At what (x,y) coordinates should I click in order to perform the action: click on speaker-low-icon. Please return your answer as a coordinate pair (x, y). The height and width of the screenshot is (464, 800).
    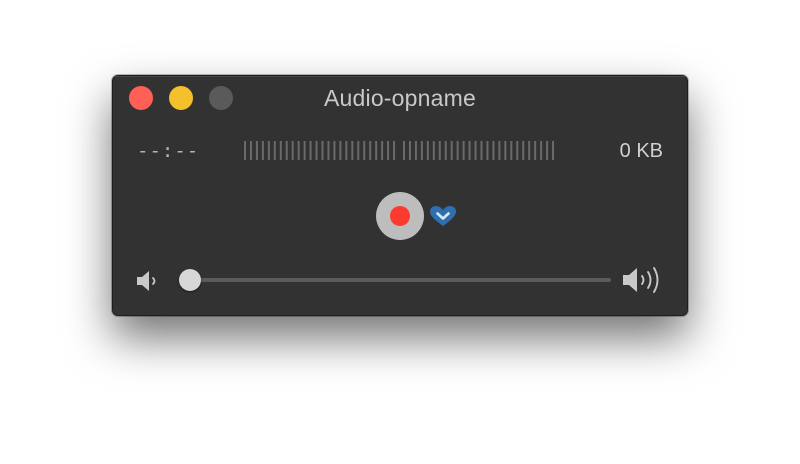
    Looking at the image, I should click on (149, 281).